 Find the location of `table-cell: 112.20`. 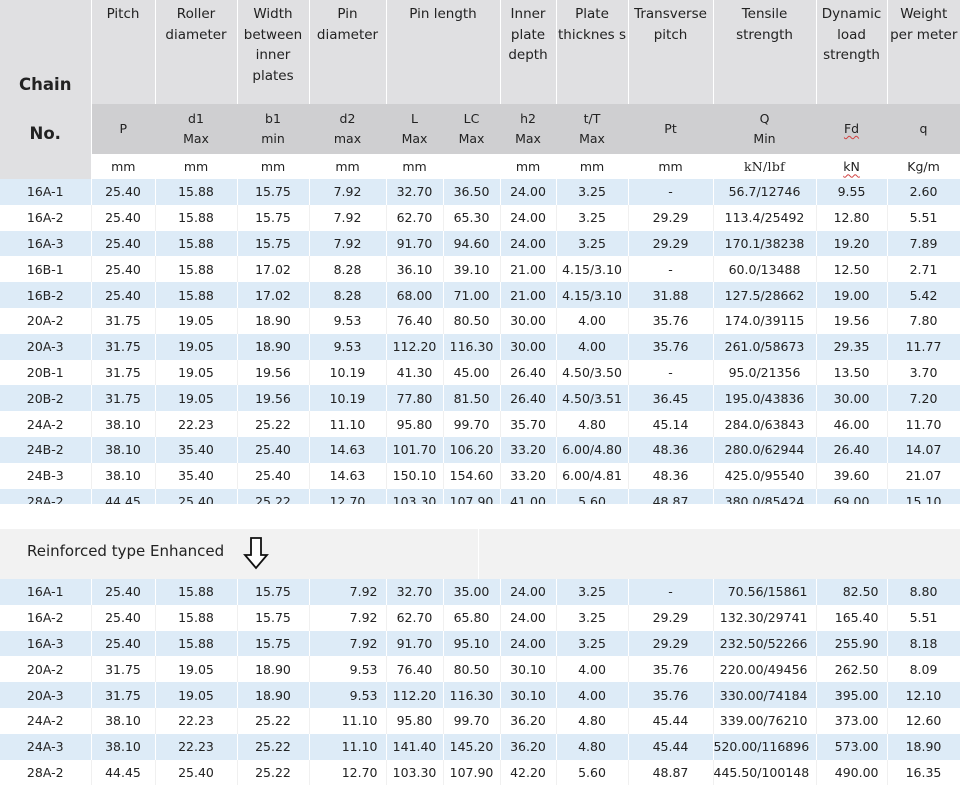

table-cell: 112.20 is located at coordinates (415, 346).